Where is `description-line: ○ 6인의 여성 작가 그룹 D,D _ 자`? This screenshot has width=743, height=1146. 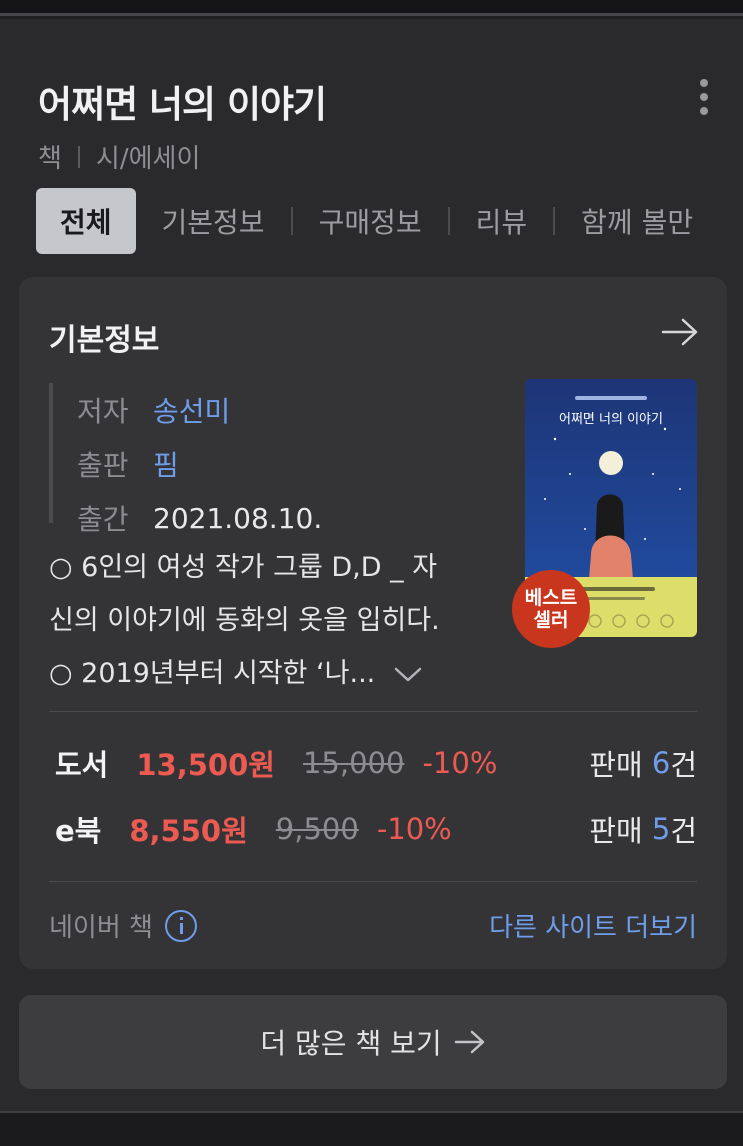 description-line: ○ 6인의 여성 작가 그룹 D,D _ 자 is located at coordinates (243, 567).